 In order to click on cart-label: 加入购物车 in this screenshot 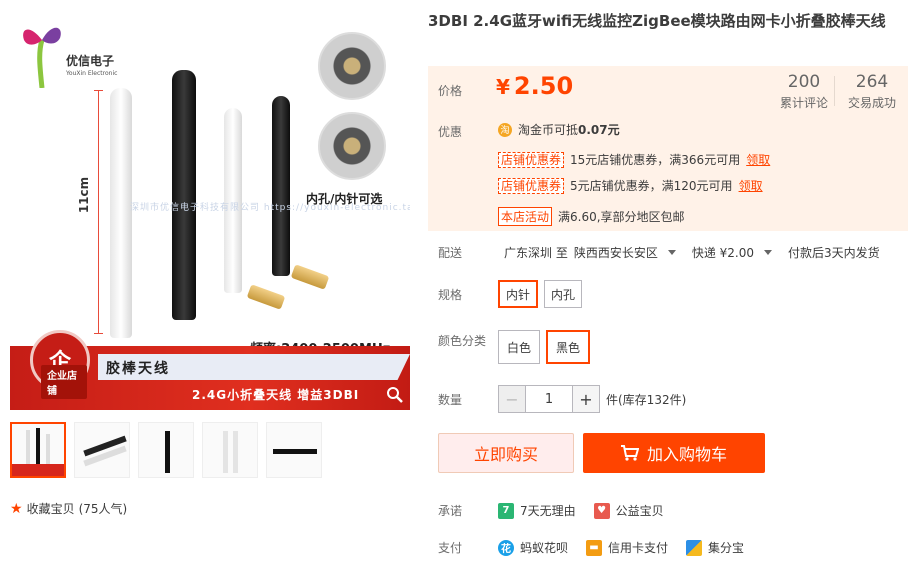, I will do `click(686, 454)`.